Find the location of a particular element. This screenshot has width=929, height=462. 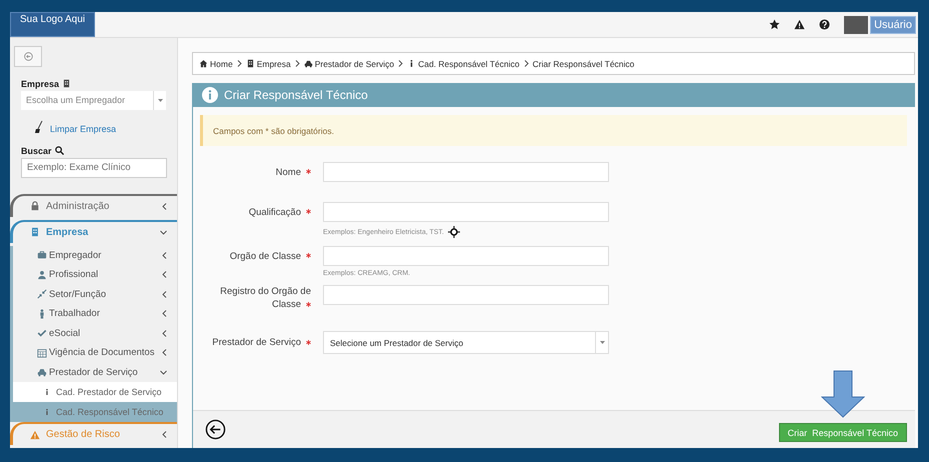

breadcrumb-link: Empresa is located at coordinates (268, 63).